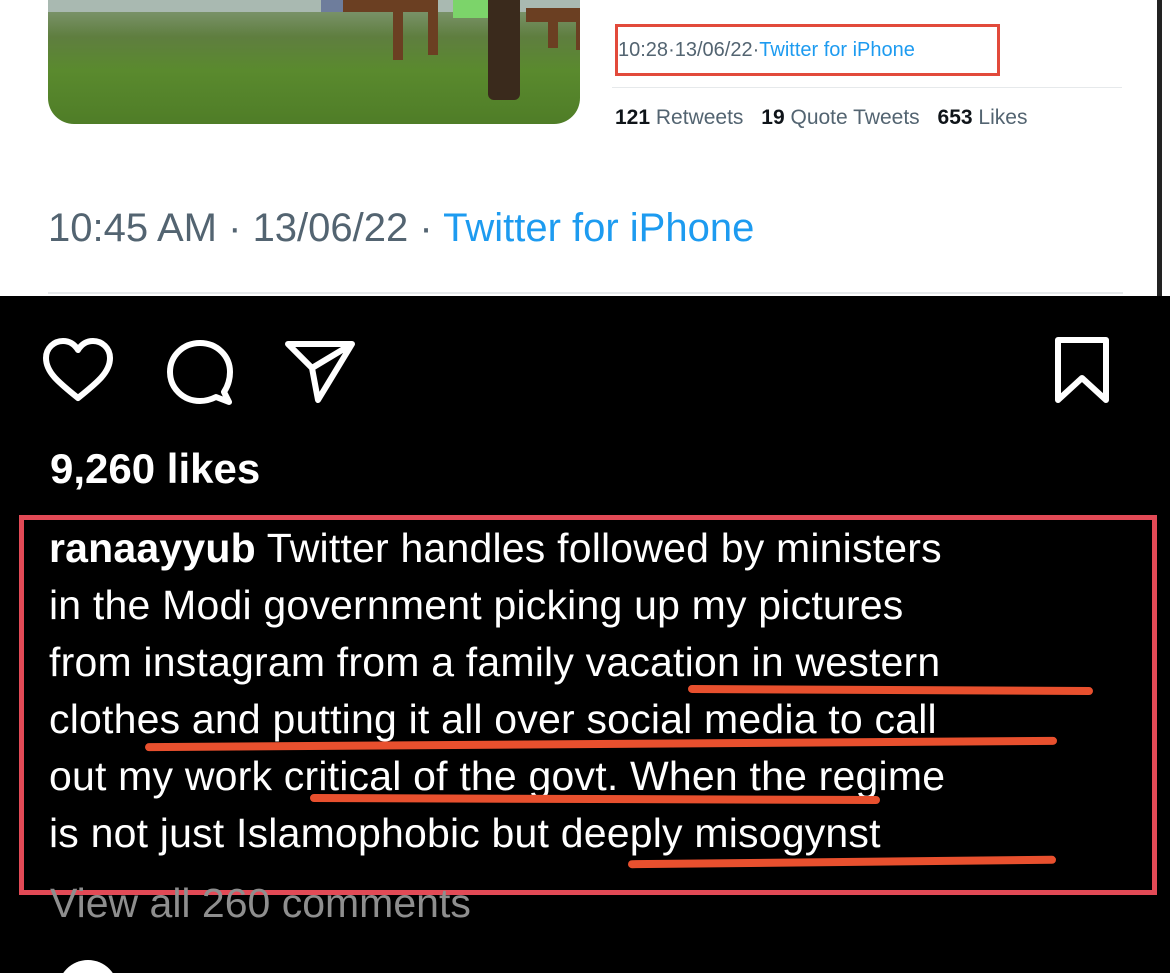 Image resolution: width=1170 pixels, height=973 pixels. What do you see at coordinates (133, 228) in the screenshot?
I see `tweet-time: 10:45 AM` at bounding box center [133, 228].